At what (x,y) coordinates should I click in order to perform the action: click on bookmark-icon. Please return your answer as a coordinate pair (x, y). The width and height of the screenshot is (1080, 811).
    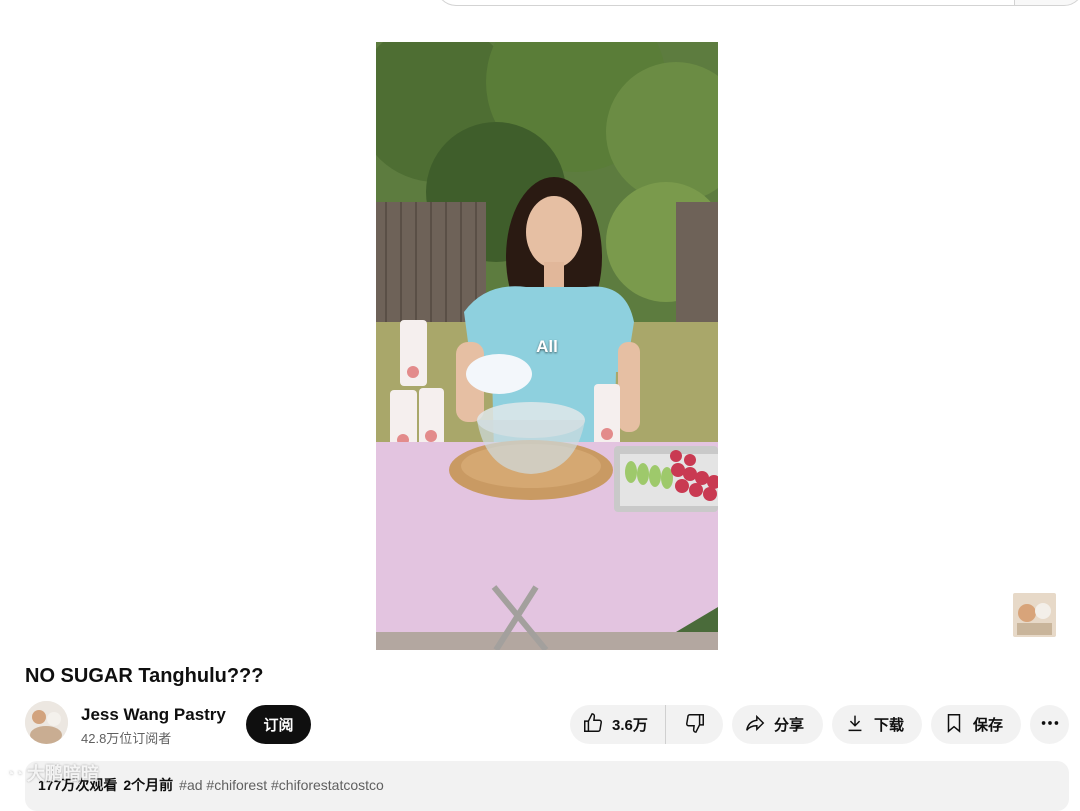
    Looking at the image, I should click on (954, 725).